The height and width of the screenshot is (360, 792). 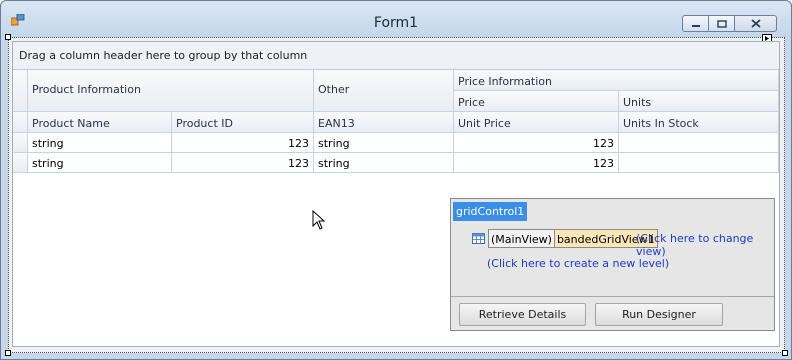 What do you see at coordinates (20, 122) in the screenshot?
I see `column-indicator-header` at bounding box center [20, 122].